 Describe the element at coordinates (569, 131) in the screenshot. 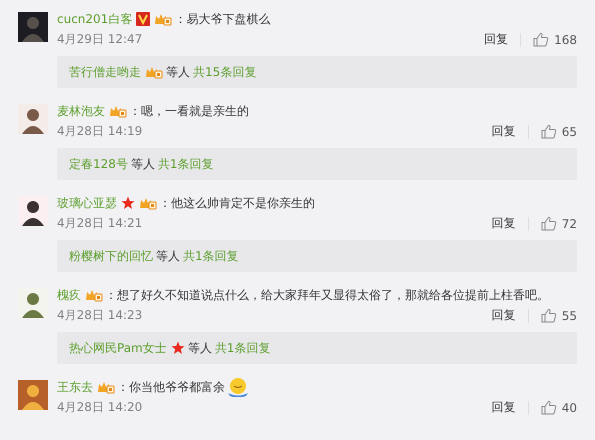

I see `like-count: 65` at that location.